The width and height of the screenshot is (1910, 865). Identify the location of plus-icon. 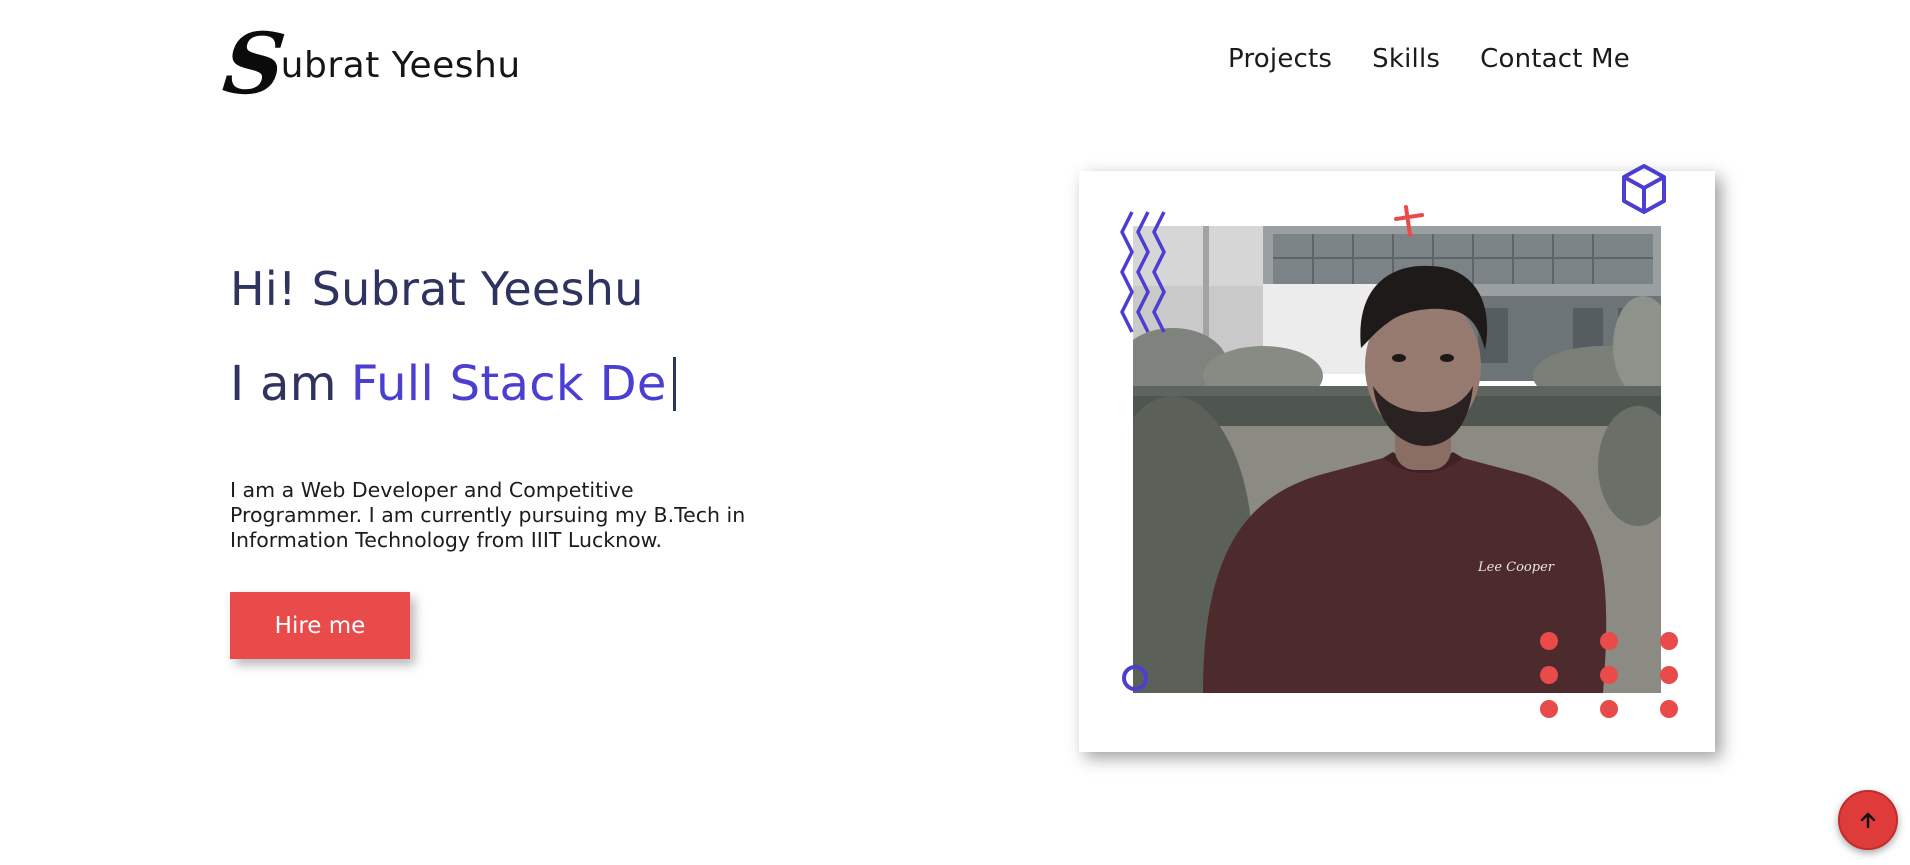
(1409, 221).